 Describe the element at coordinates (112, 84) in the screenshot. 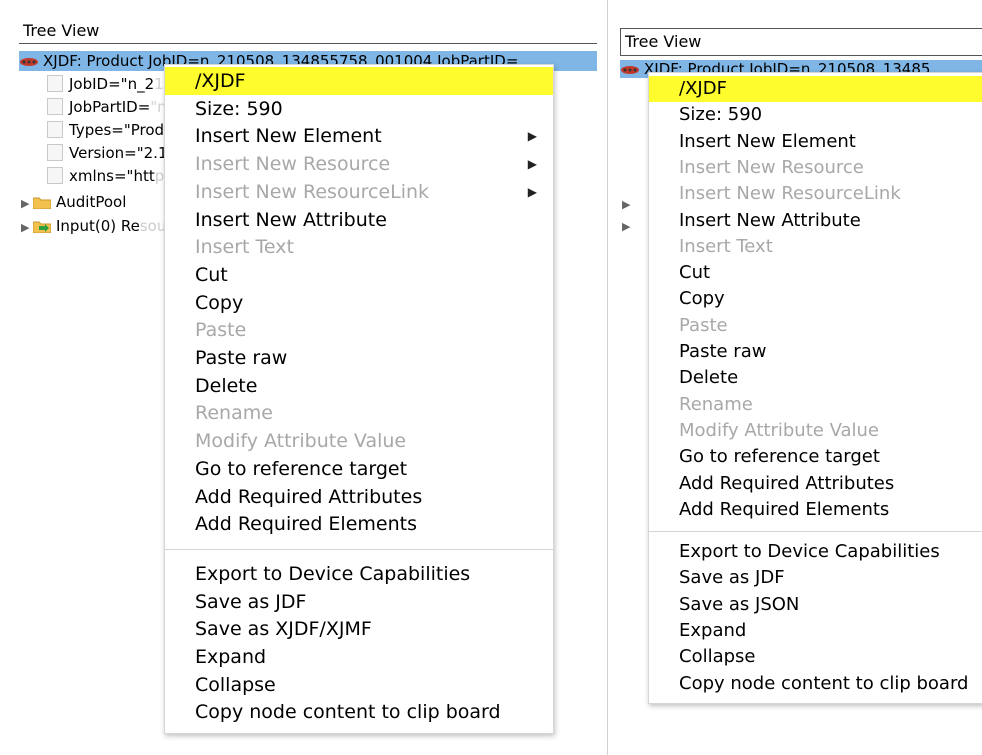

I see `attribute-label: JobID="n_2` at that location.